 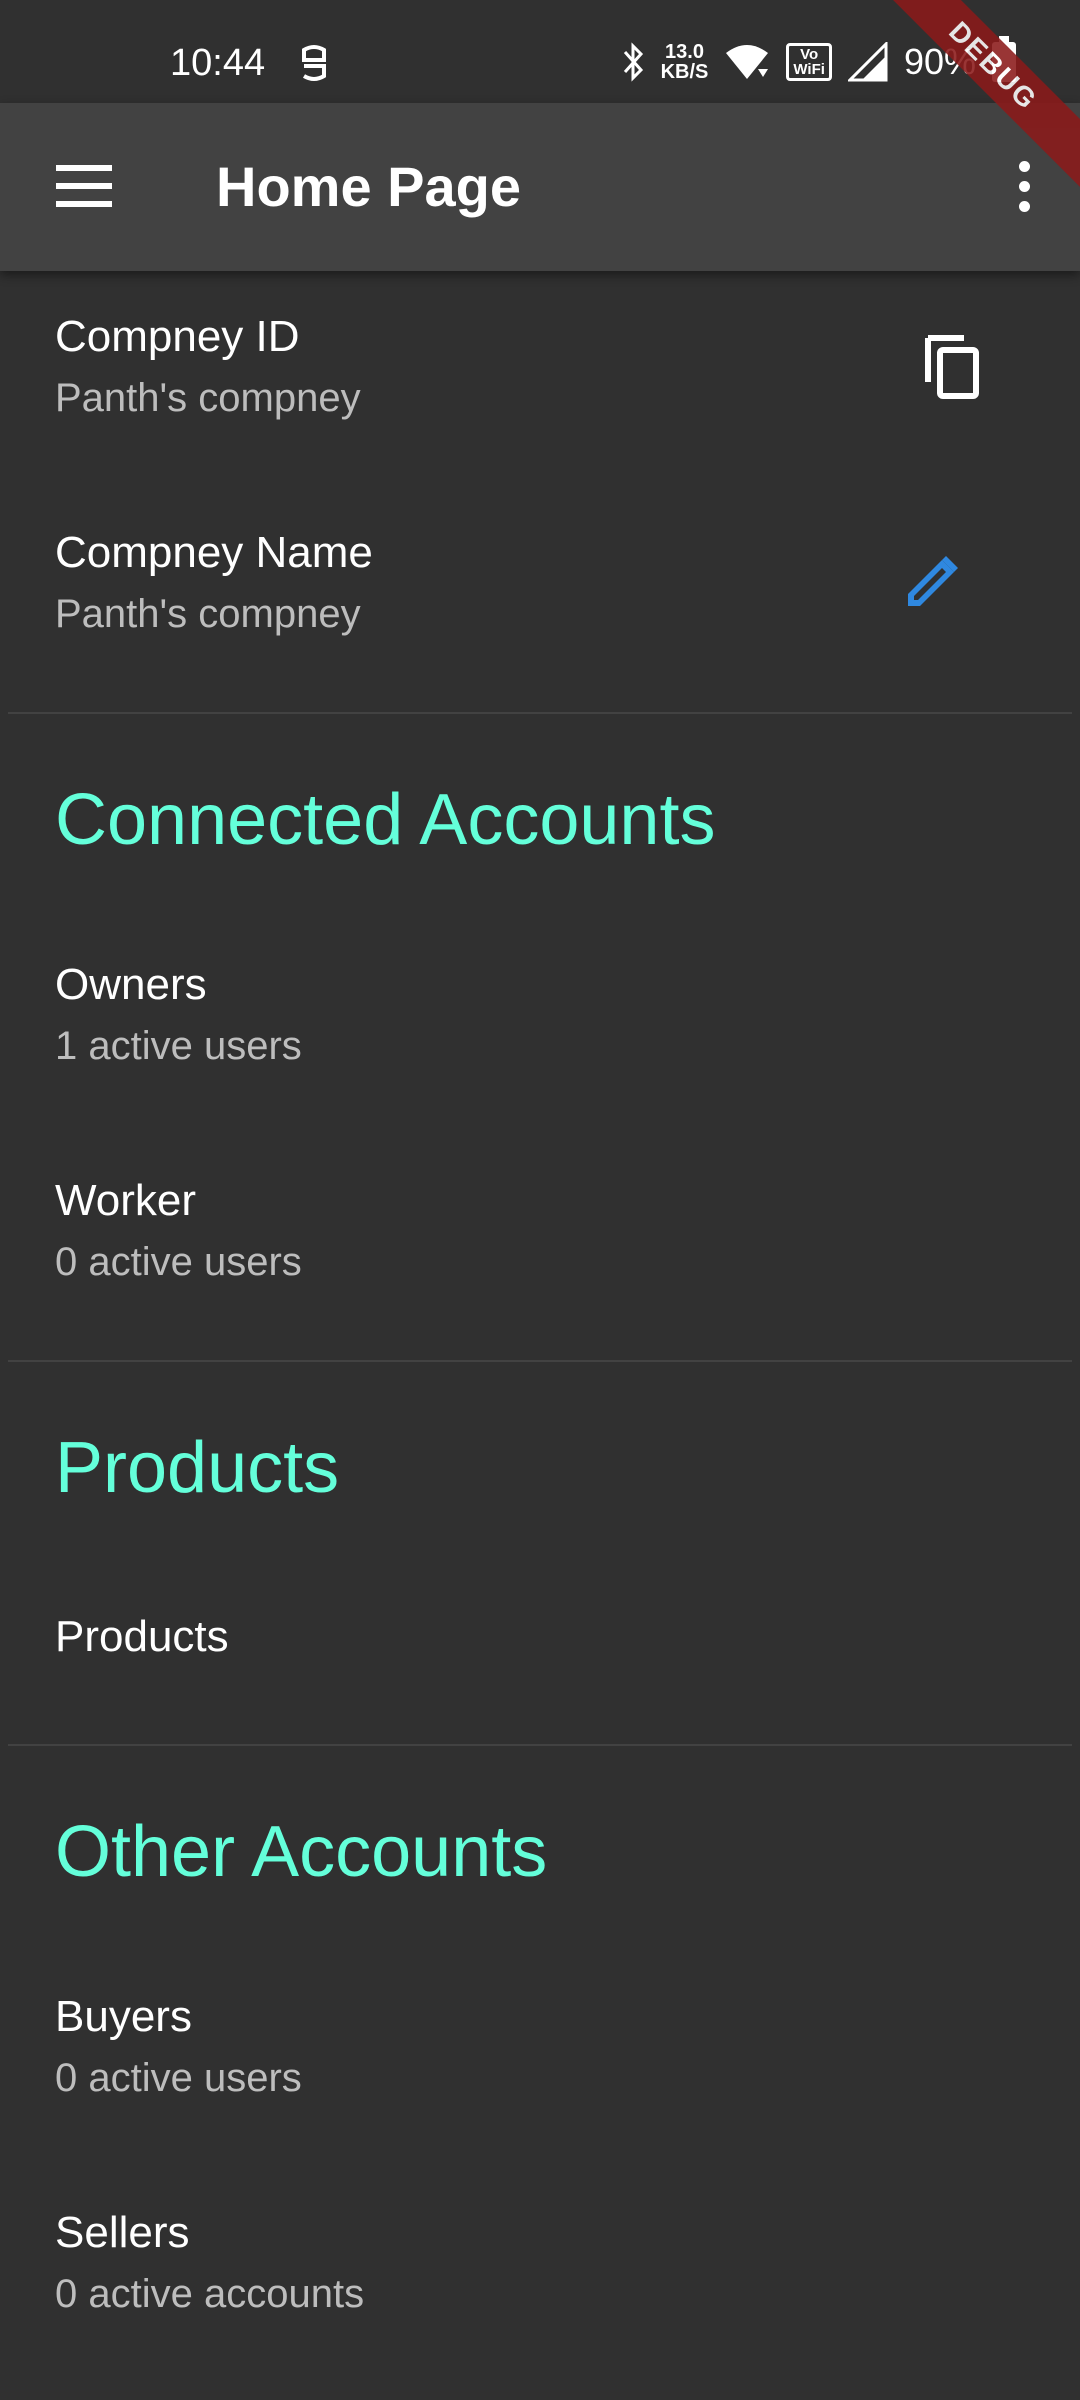 I want to click on list-item-title: Sellers, so click(x=122, y=2232).